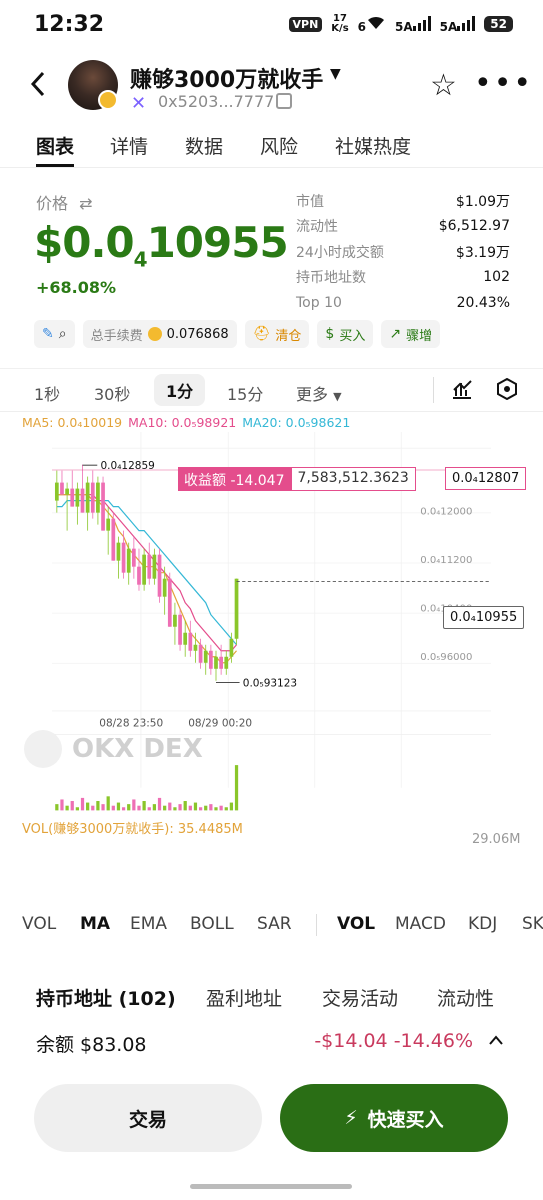 The height and width of the screenshot is (1200, 543). Describe the element at coordinates (62, 334) in the screenshot. I see `search-icon: ⌕` at that location.